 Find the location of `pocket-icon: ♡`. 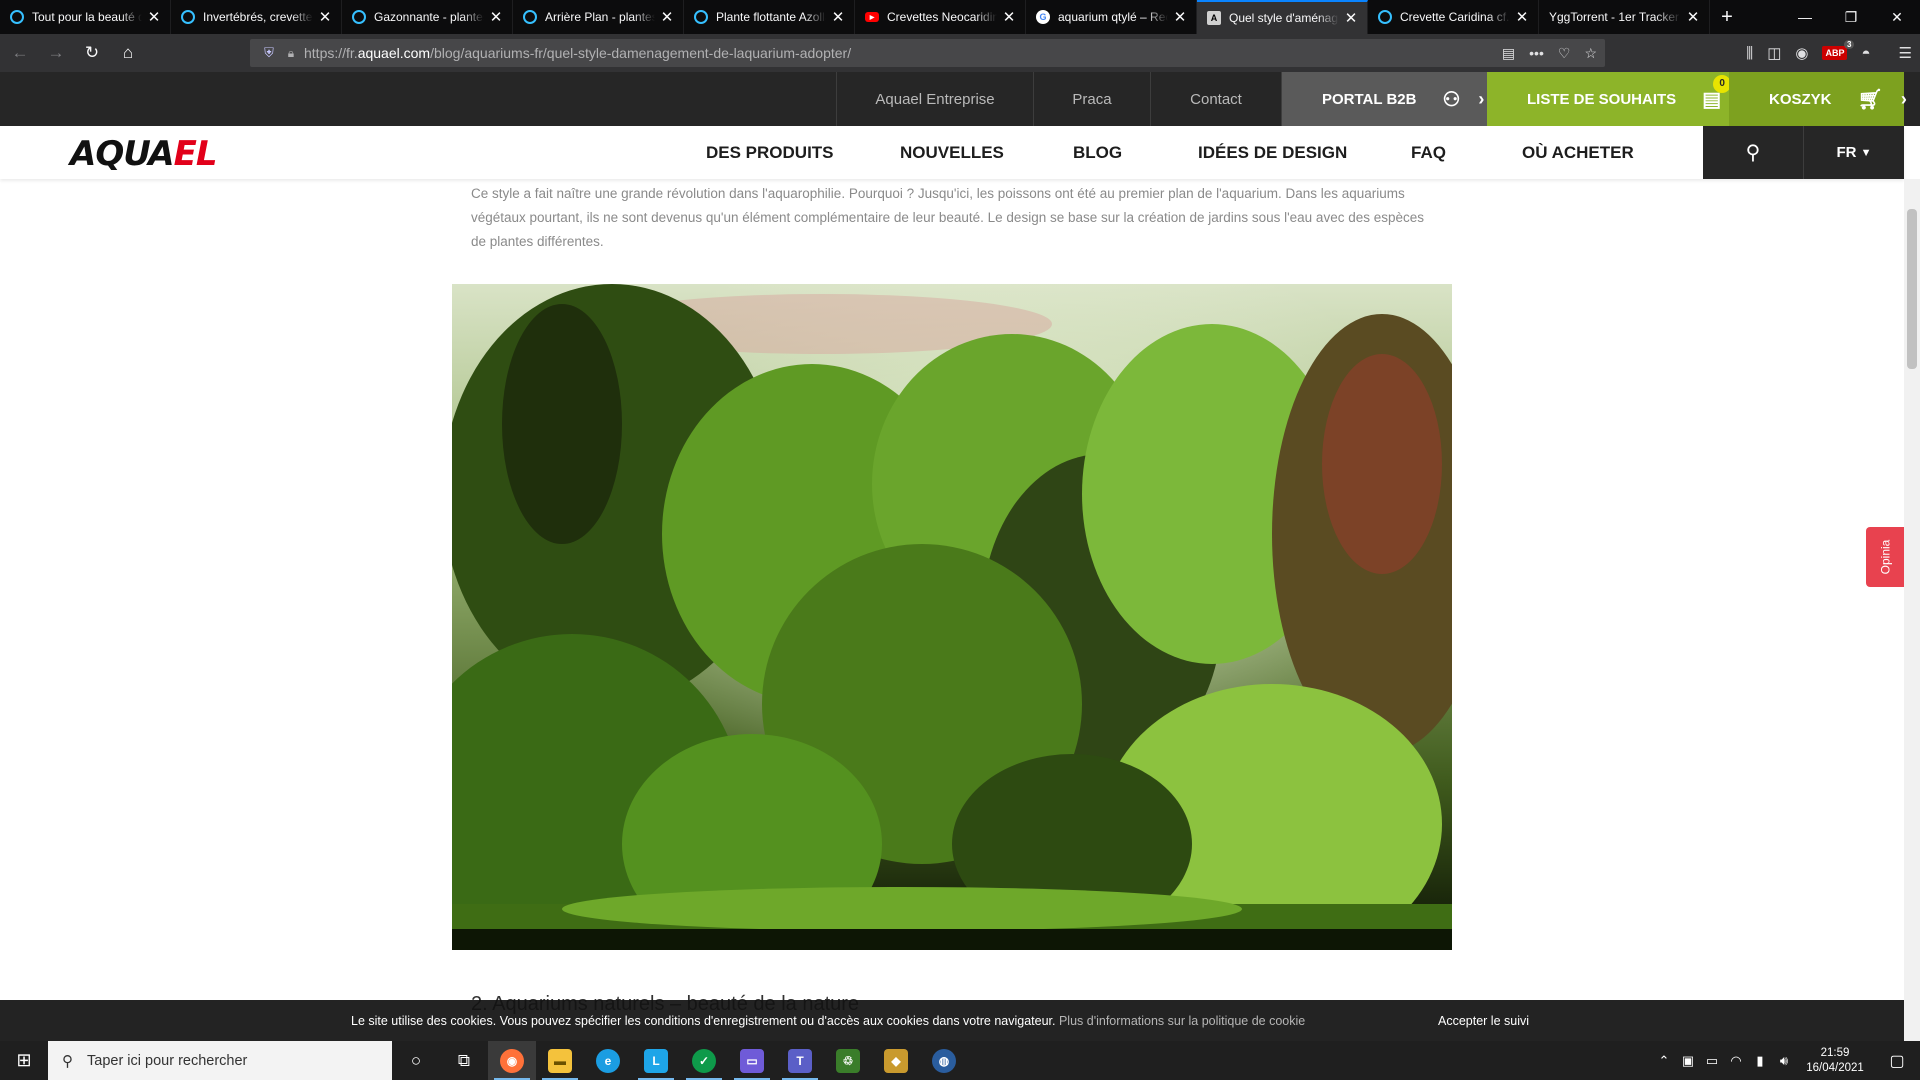

pocket-icon: ♡ is located at coordinates (1564, 53).